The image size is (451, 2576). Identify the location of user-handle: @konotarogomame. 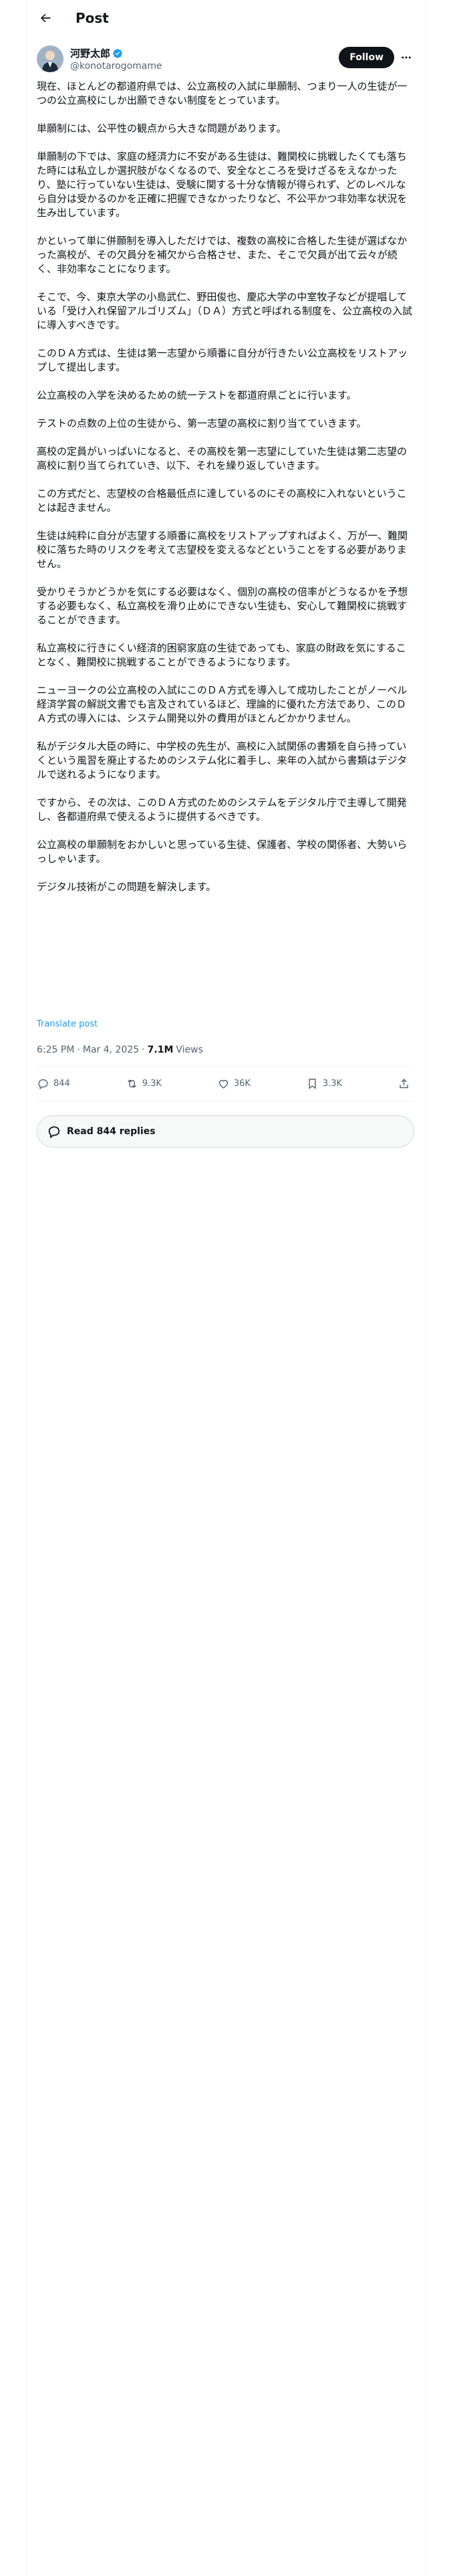
(116, 66).